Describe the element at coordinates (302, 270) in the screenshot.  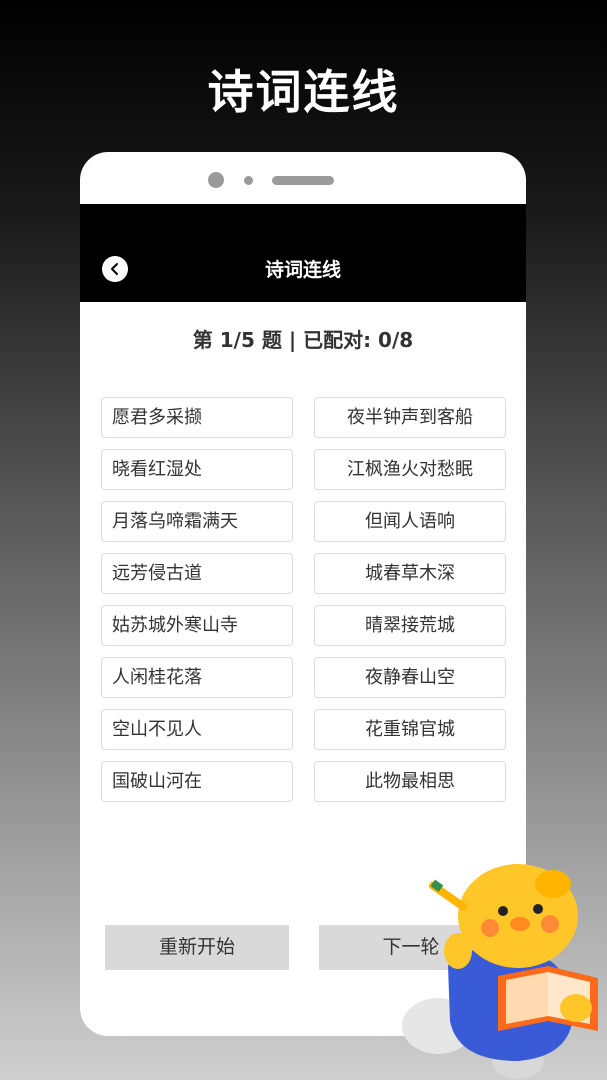
I see `app-bar-title: 诗词连线` at that location.